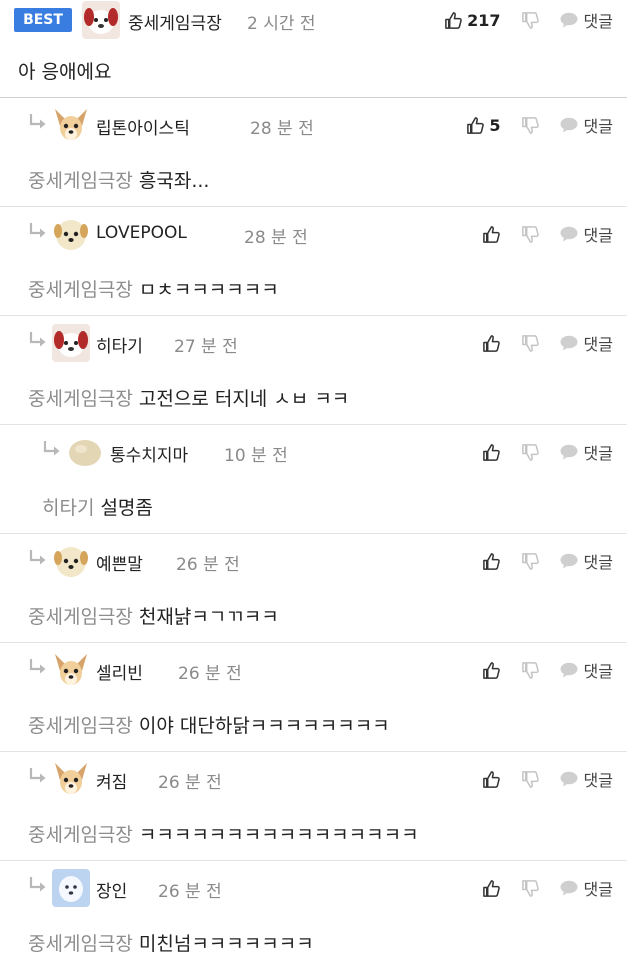  What do you see at coordinates (141, 233) in the screenshot?
I see `author-name: LOVEPOOL` at bounding box center [141, 233].